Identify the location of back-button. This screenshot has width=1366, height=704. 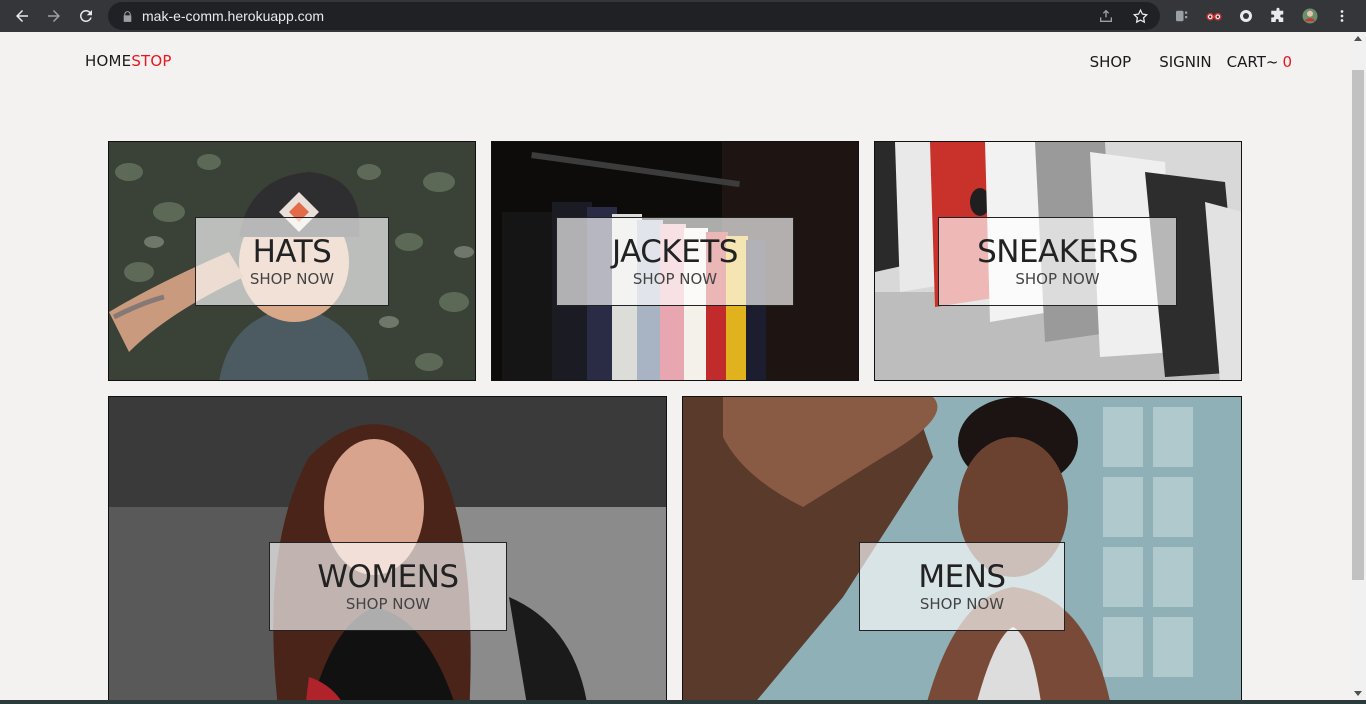
(22, 16).